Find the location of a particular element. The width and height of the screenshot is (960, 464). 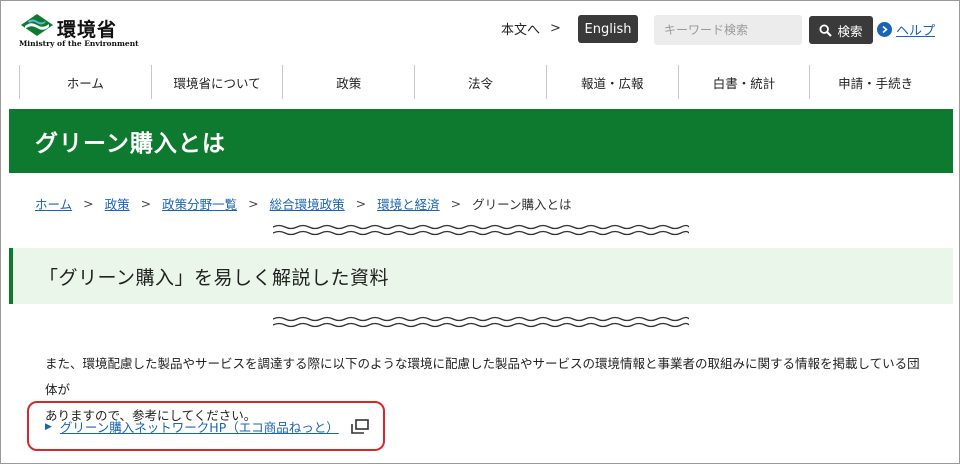

nav-item-application: 申請・手続き is located at coordinates (875, 82).